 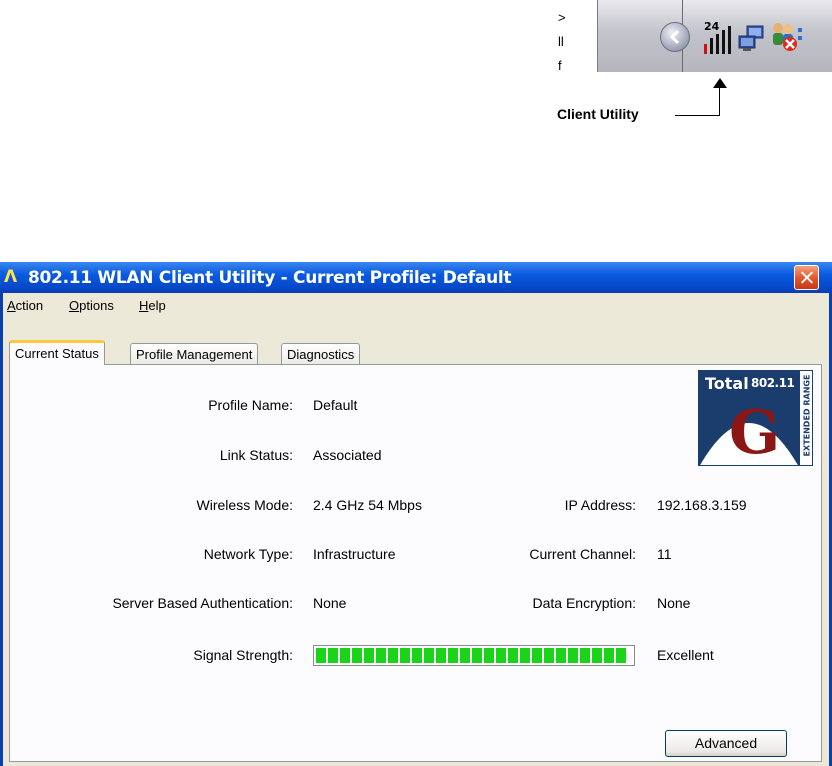 I want to click on menu-action-rest: ction, so click(x=29, y=305).